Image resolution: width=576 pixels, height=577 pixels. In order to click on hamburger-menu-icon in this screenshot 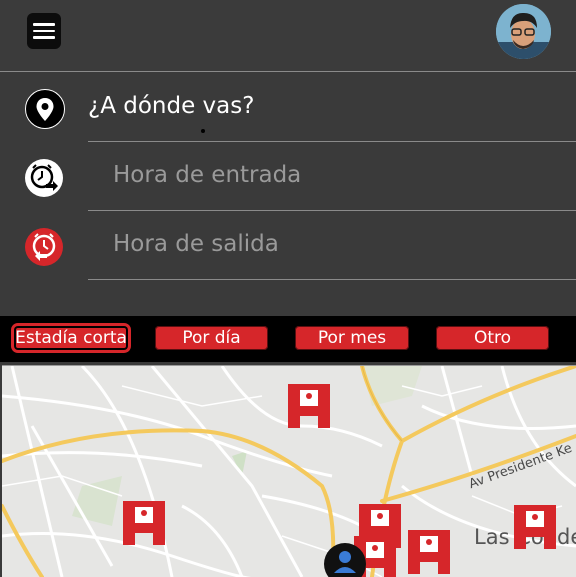, I will do `click(44, 31)`.